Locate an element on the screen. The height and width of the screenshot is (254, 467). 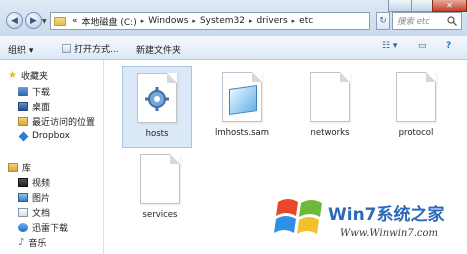
gear-icon is located at coordinates (157, 99).